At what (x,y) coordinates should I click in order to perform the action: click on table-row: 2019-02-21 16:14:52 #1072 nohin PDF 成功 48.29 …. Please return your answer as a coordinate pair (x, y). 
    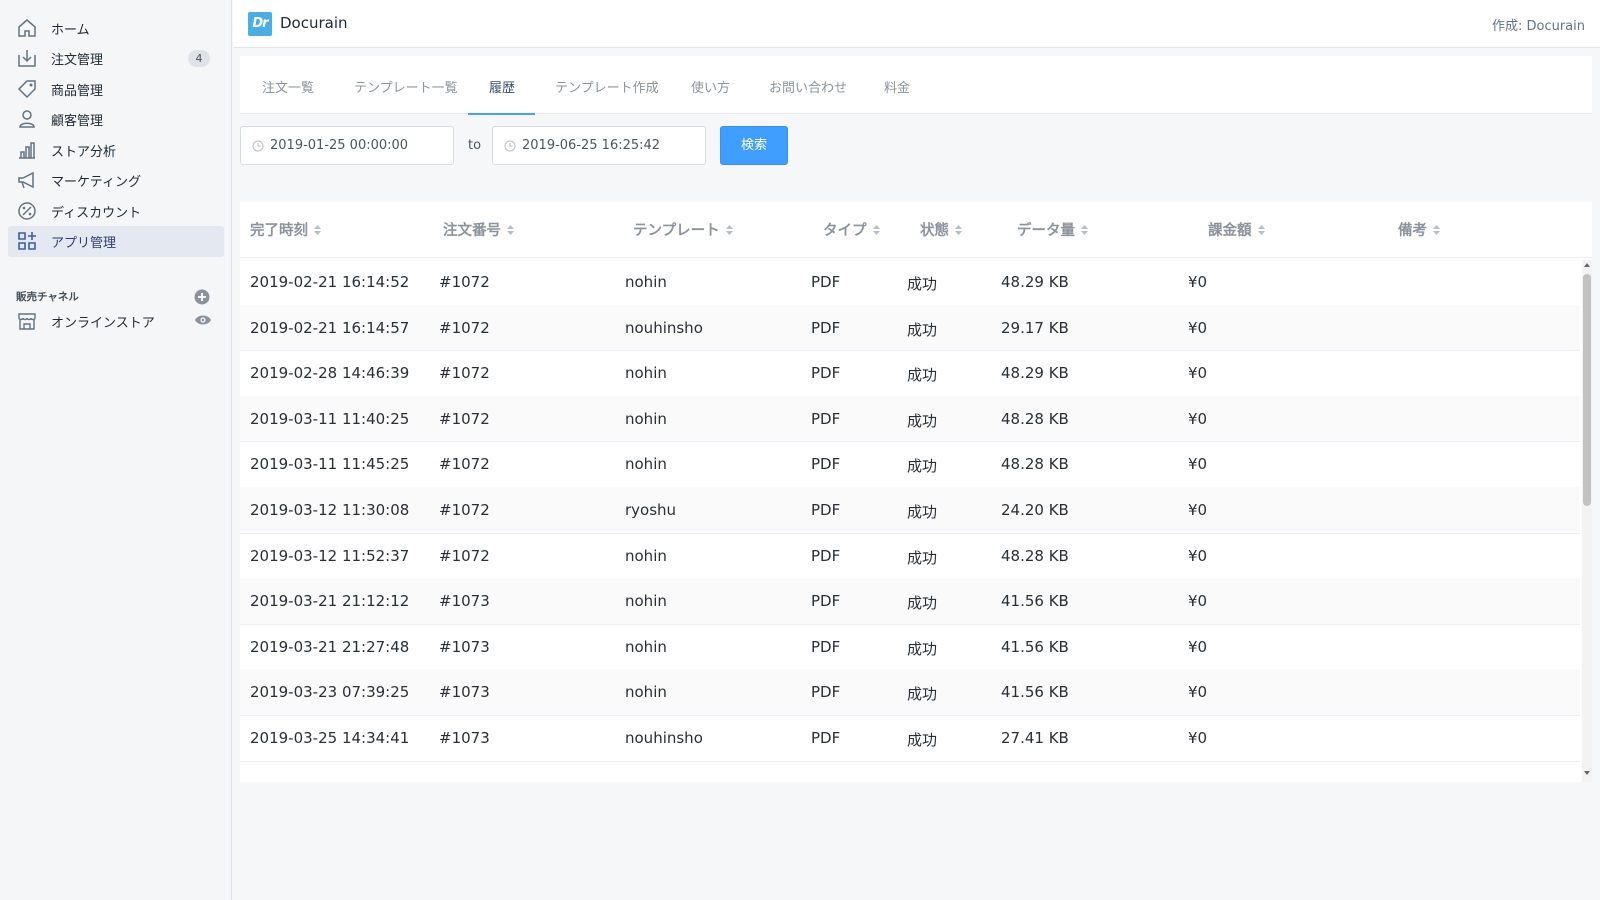
    Looking at the image, I should click on (910, 282).